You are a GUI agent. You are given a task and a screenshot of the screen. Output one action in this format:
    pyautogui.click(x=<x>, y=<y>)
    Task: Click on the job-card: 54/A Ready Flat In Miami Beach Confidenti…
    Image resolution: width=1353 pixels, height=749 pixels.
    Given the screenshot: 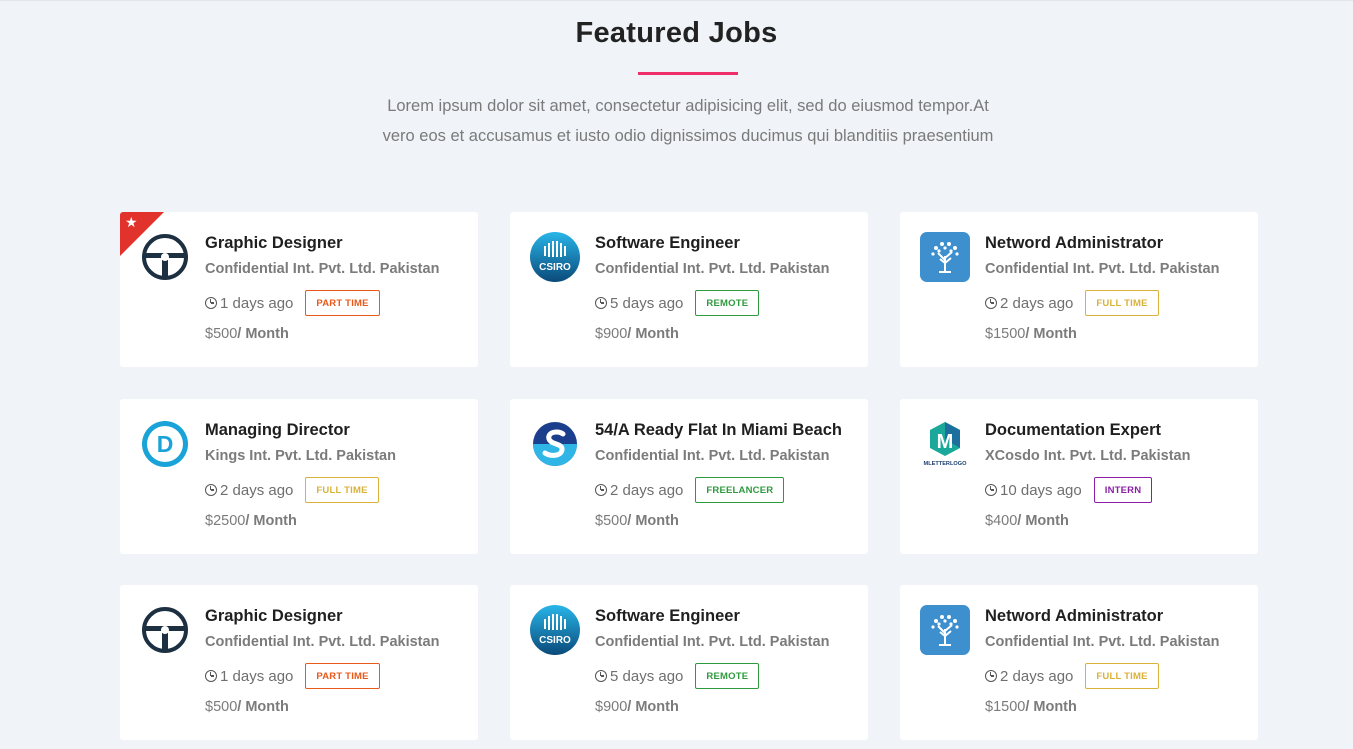 What is the action you would take?
    pyautogui.click(x=689, y=476)
    